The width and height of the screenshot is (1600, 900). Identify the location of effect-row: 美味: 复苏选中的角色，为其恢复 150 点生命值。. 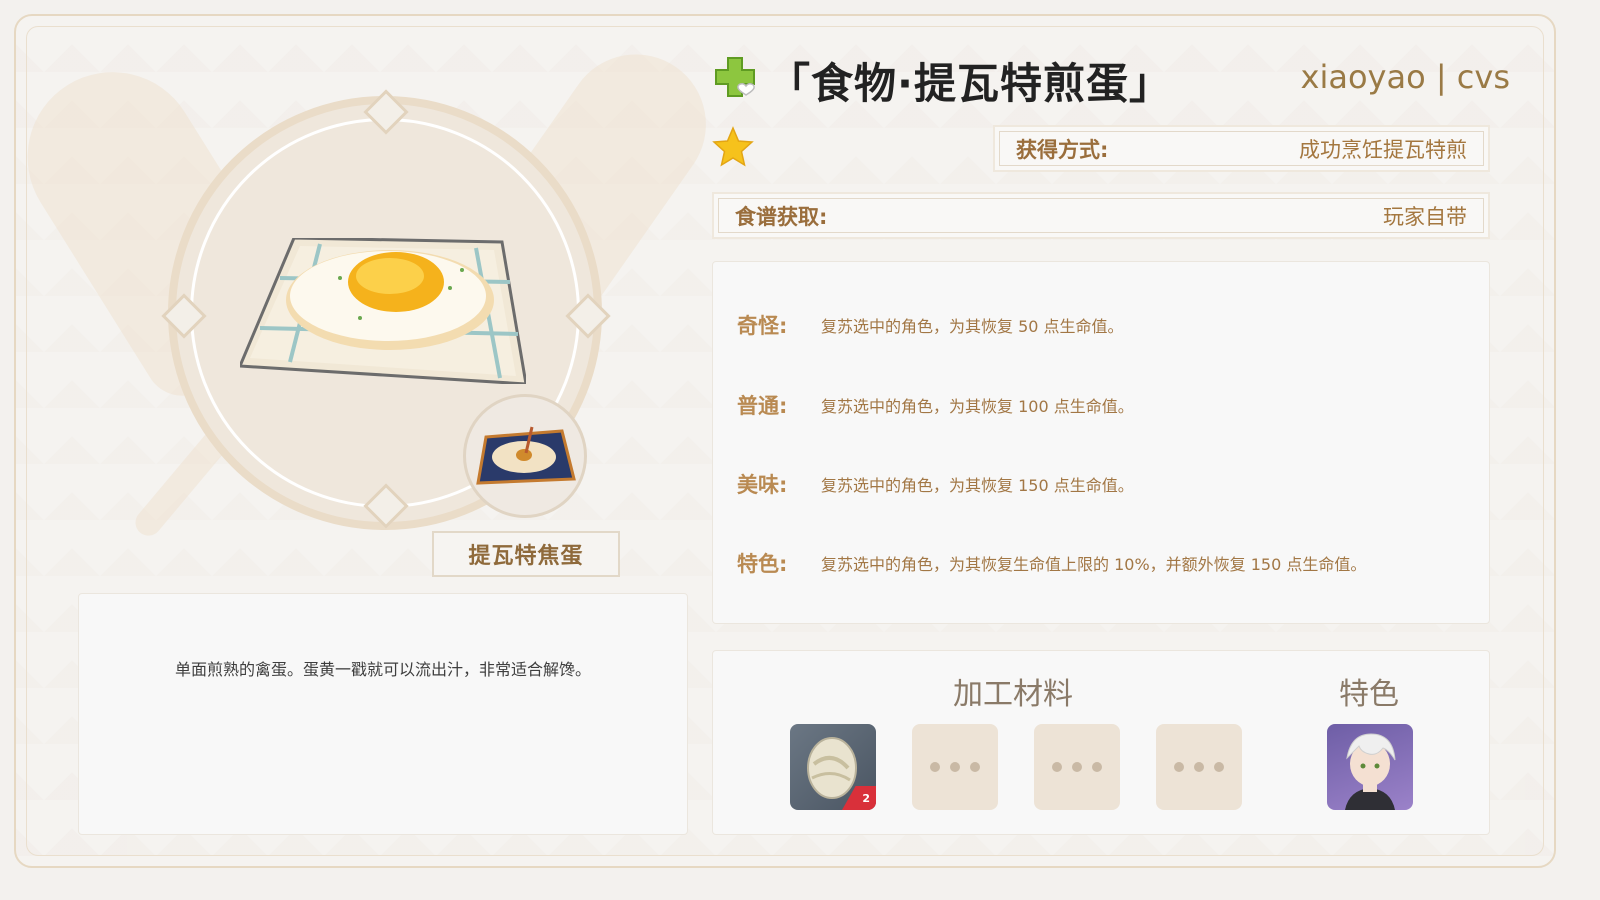
(935, 484).